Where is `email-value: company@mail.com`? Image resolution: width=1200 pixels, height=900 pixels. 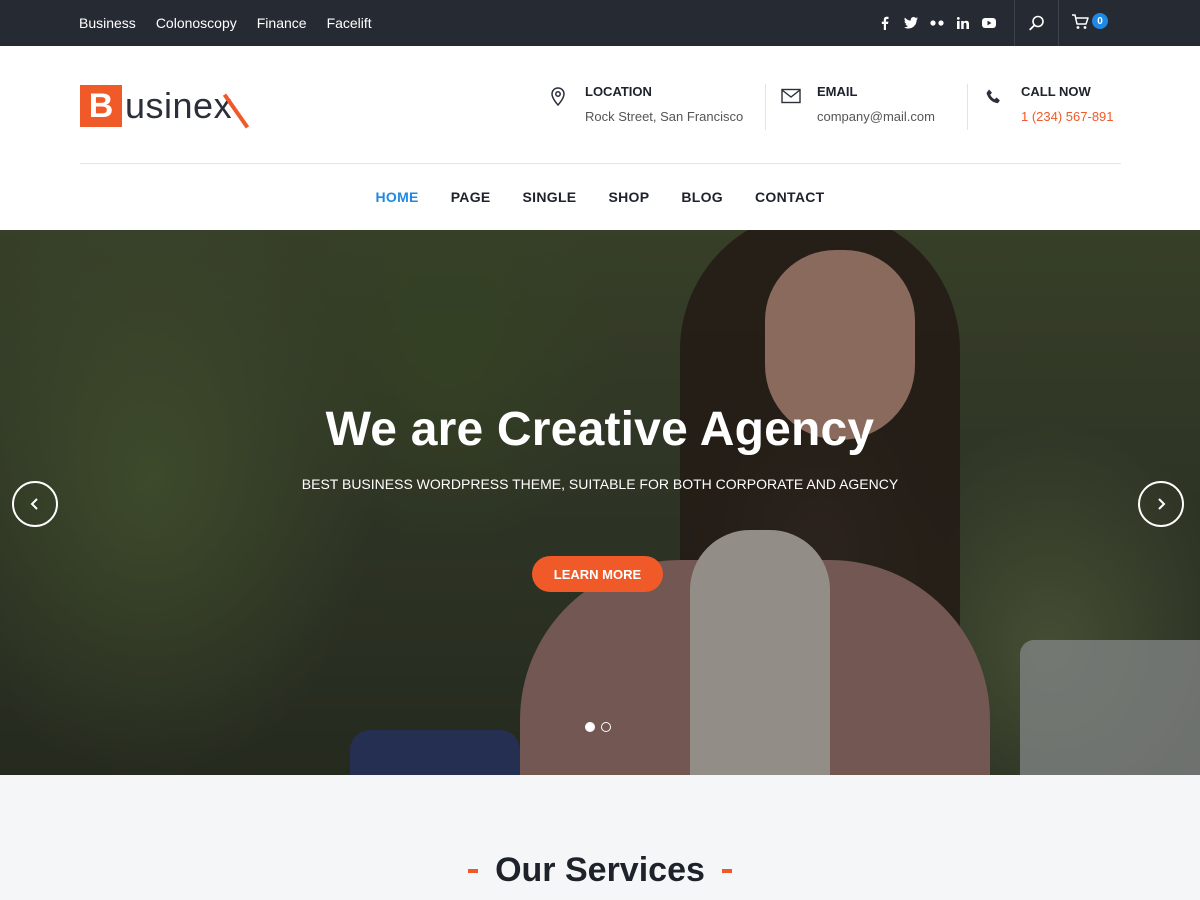
email-value: company@mail.com is located at coordinates (876, 116).